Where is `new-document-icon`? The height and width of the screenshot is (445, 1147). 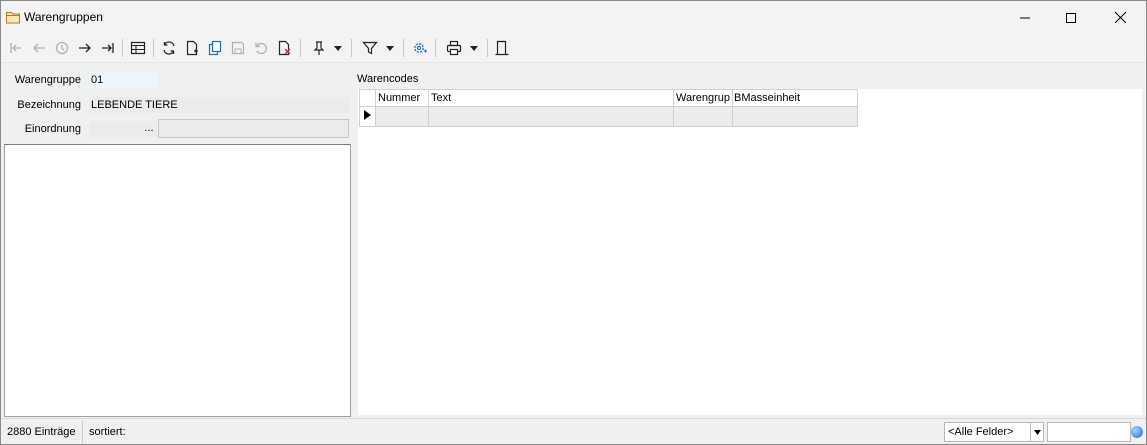
new-document-icon is located at coordinates (192, 48).